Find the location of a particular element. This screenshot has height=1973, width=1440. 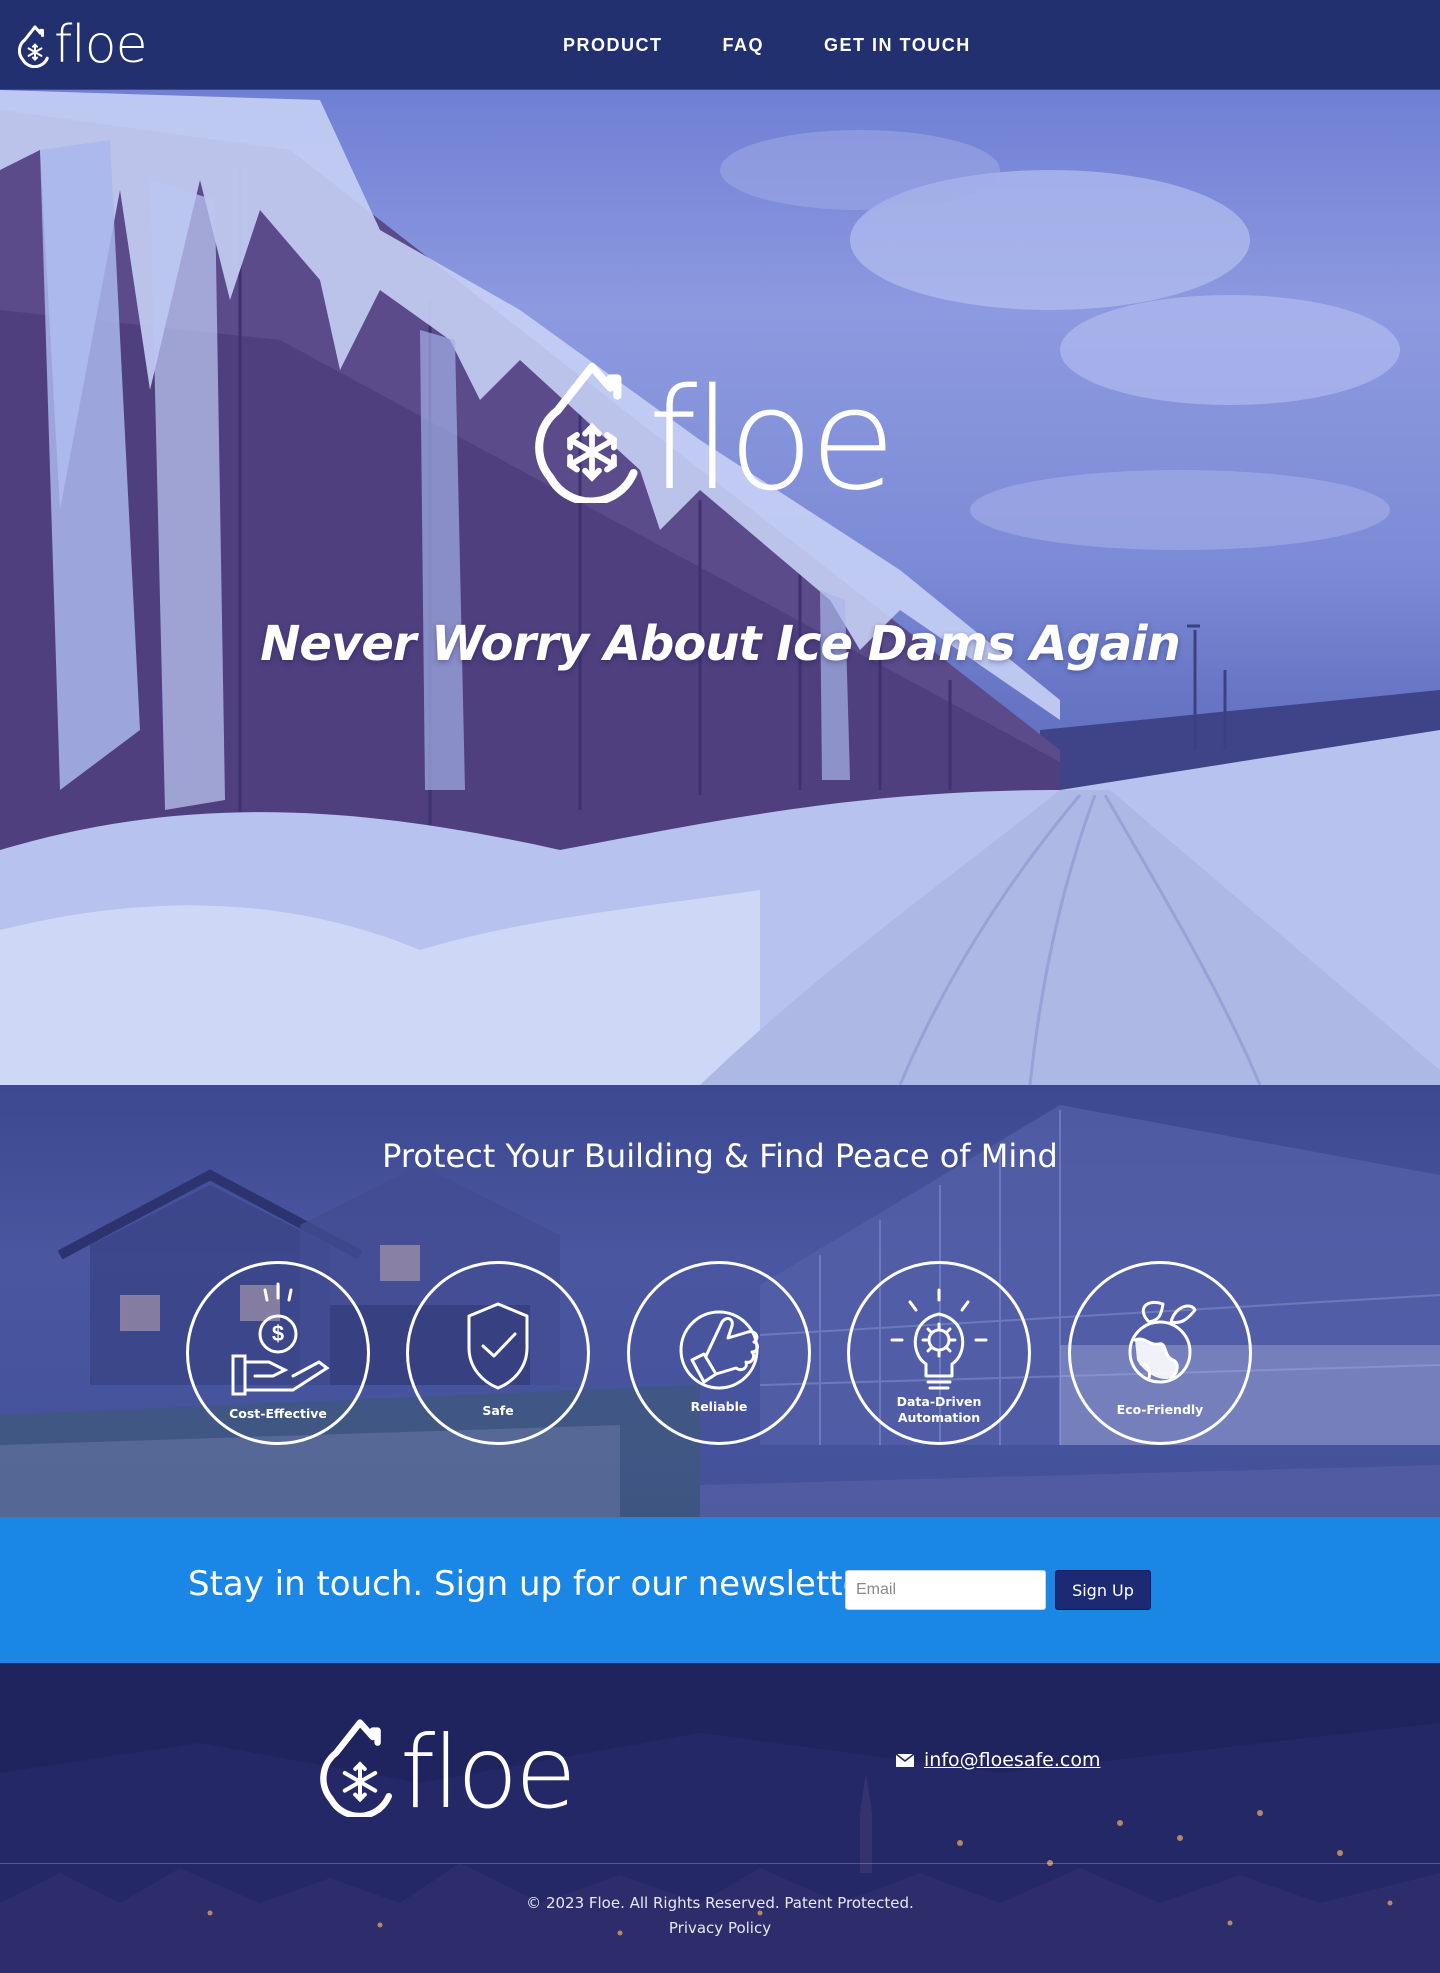

feature-label-line: Automation is located at coordinates (939, 1418).